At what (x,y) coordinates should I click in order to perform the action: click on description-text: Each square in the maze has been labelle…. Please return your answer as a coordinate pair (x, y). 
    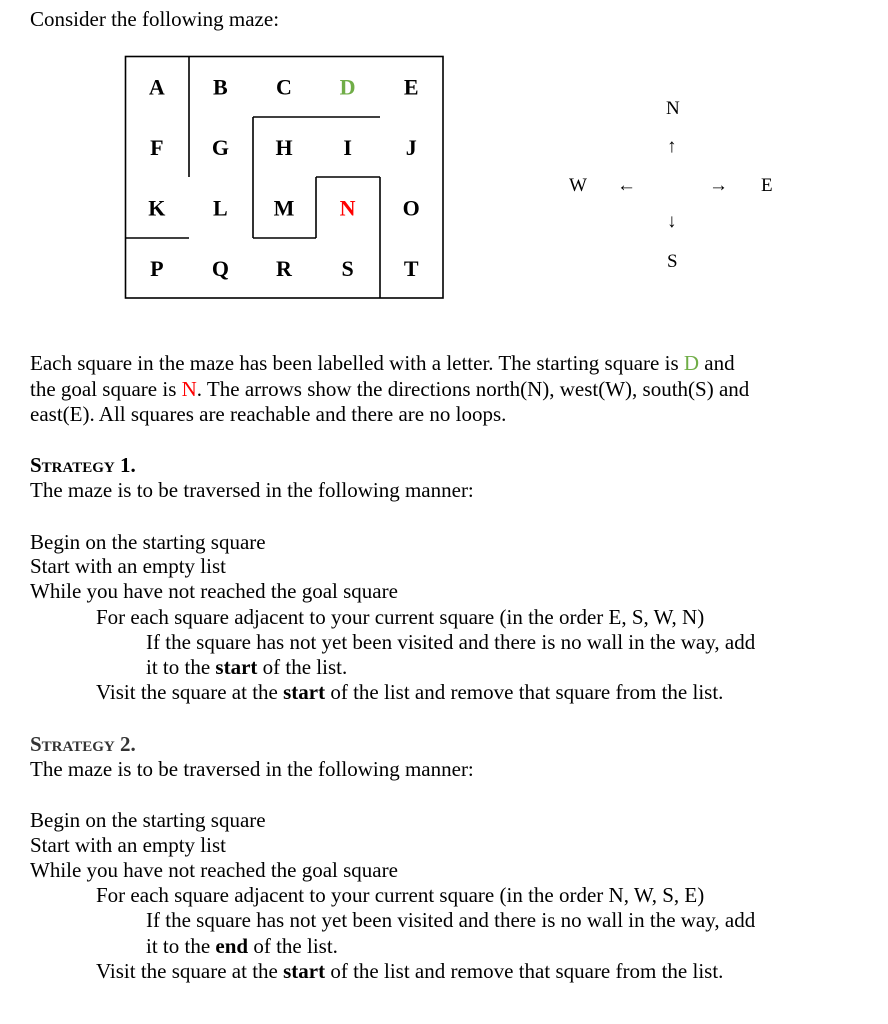
    Looking at the image, I should click on (357, 363).